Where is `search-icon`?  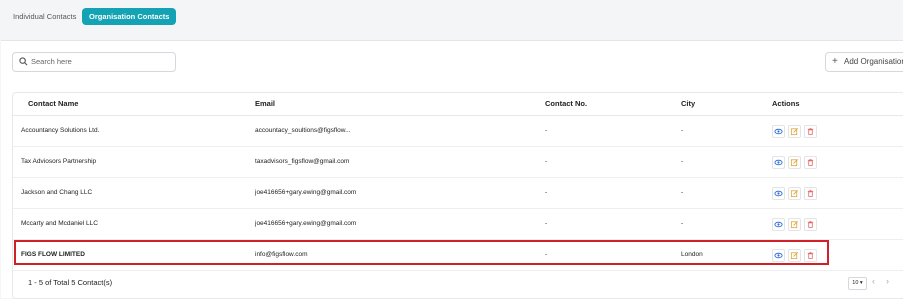
search-icon is located at coordinates (23, 61).